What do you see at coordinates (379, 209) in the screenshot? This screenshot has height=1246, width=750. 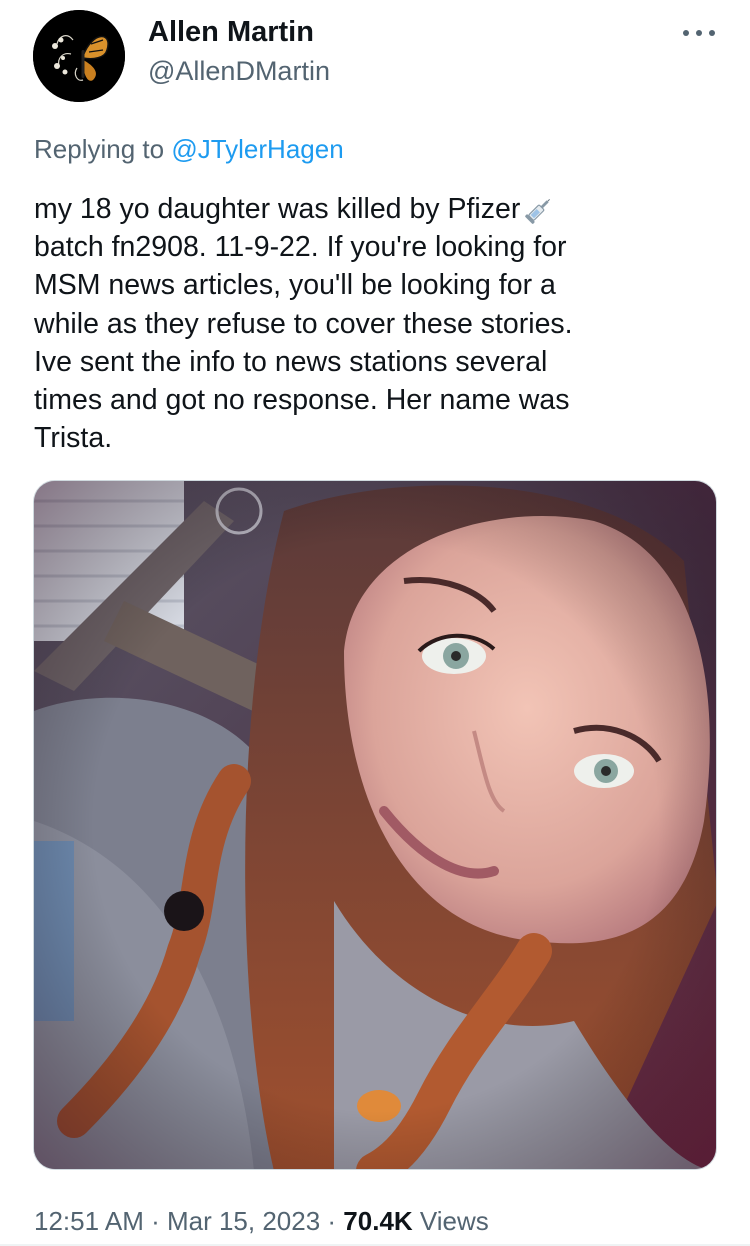 I see `tweet-text-line: my 18 yo daughter was killed by Pfizer` at bounding box center [379, 209].